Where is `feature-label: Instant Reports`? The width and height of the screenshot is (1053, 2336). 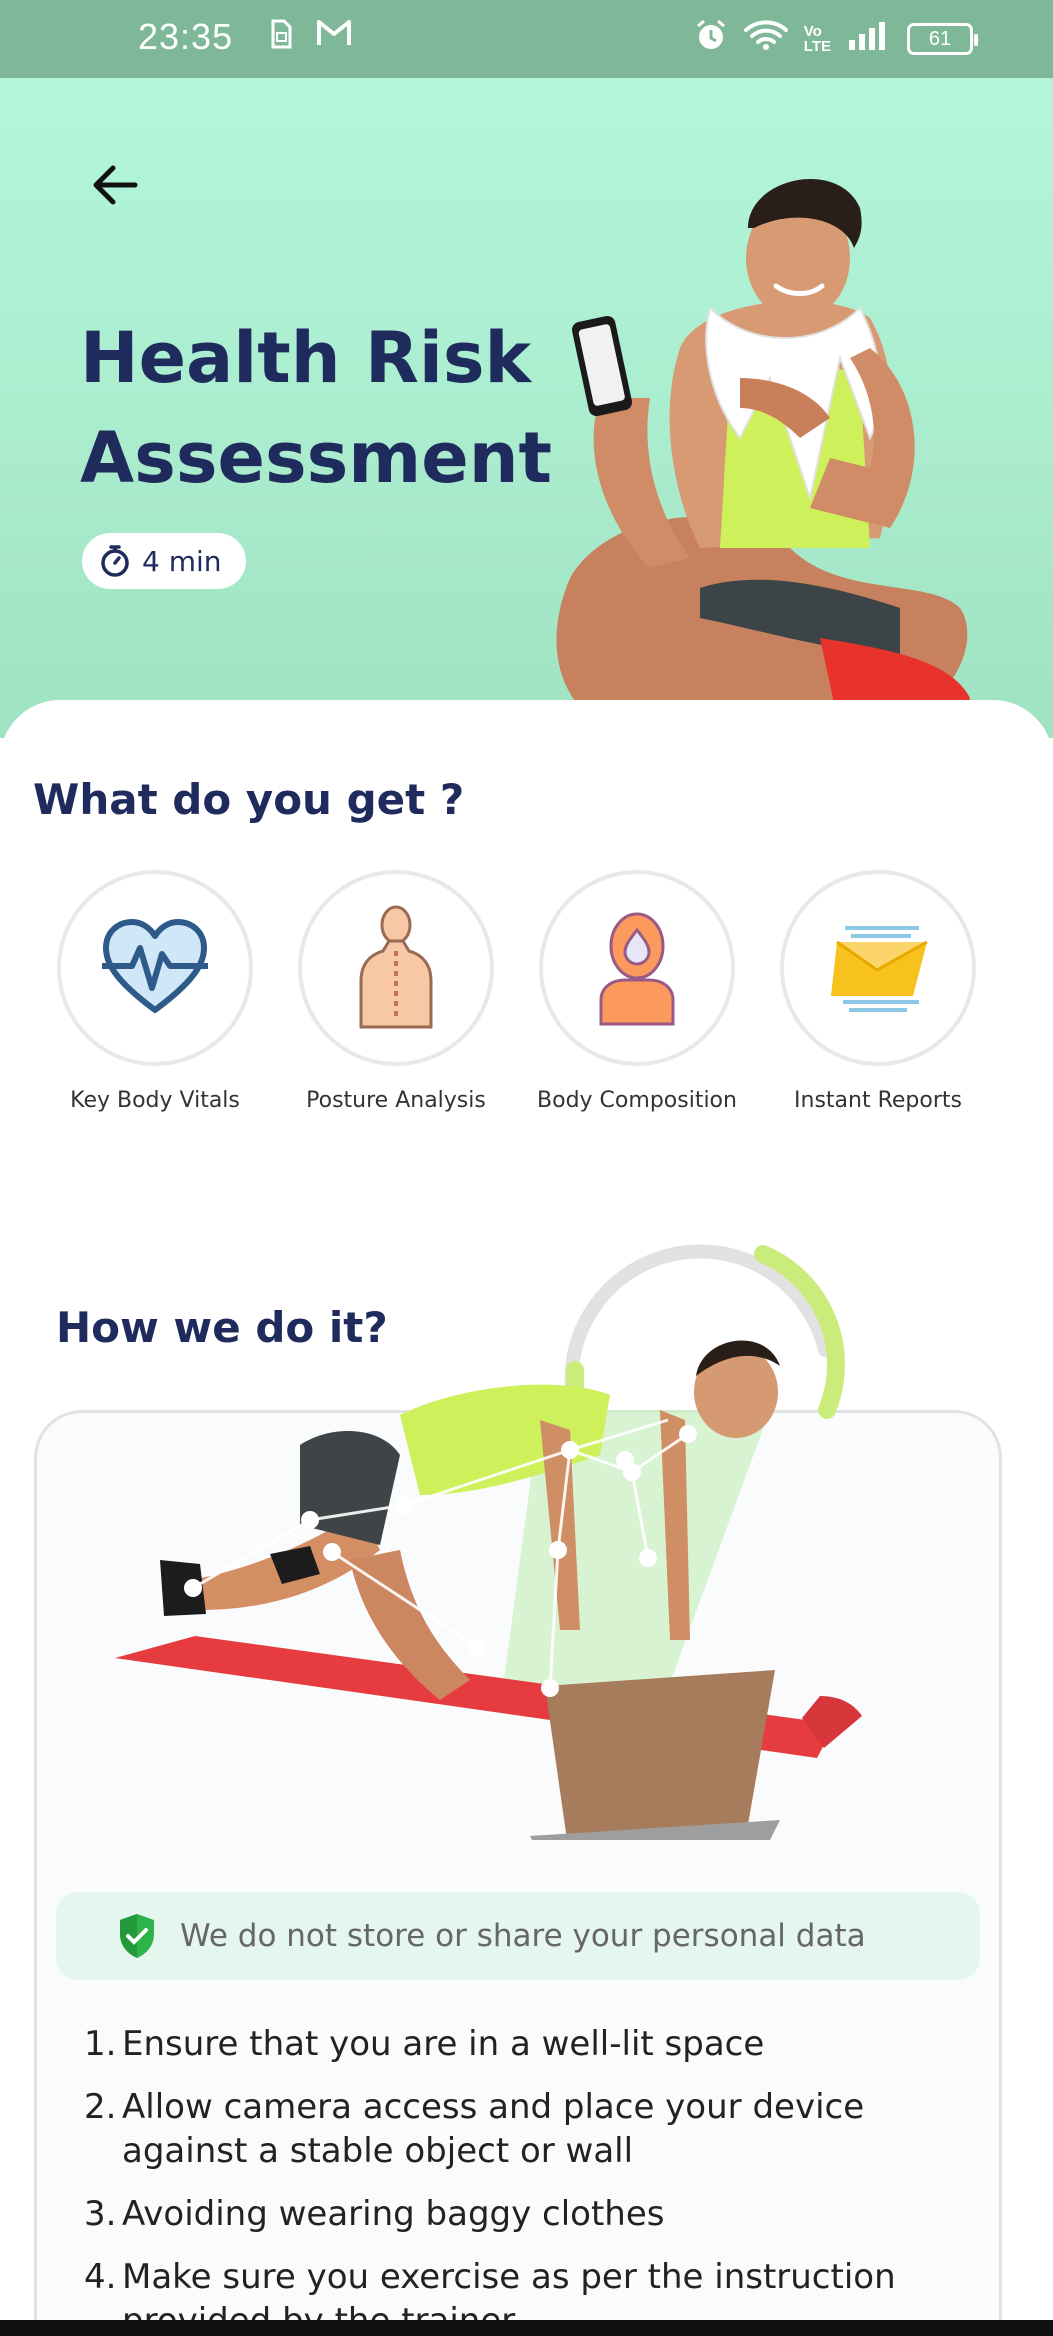
feature-label: Instant Reports is located at coordinates (878, 1100).